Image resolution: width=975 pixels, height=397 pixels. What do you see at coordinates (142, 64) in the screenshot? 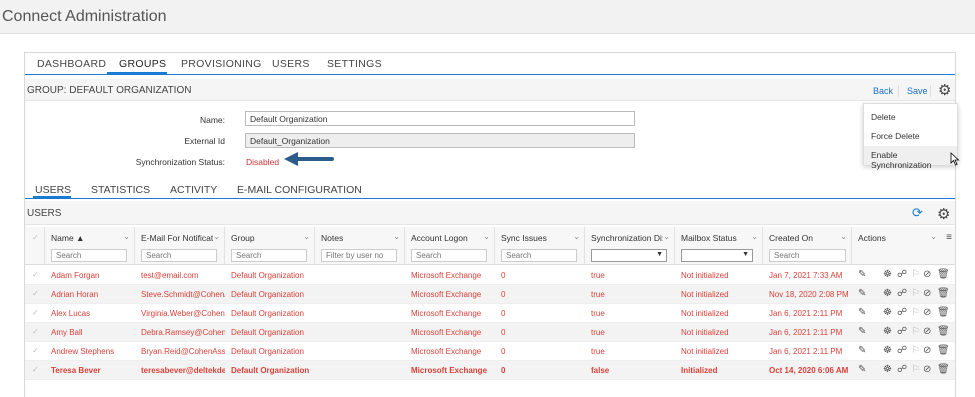
I see `tab-groups: GROUPS` at bounding box center [142, 64].